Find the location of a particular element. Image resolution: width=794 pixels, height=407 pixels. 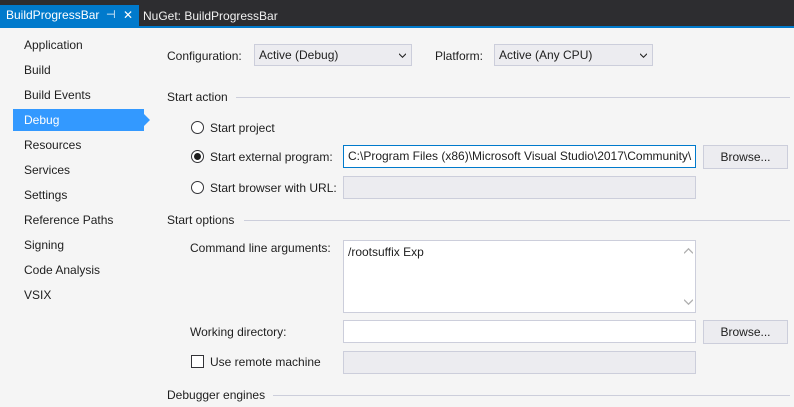

sidebar-item-build: Build is located at coordinates (78, 70).